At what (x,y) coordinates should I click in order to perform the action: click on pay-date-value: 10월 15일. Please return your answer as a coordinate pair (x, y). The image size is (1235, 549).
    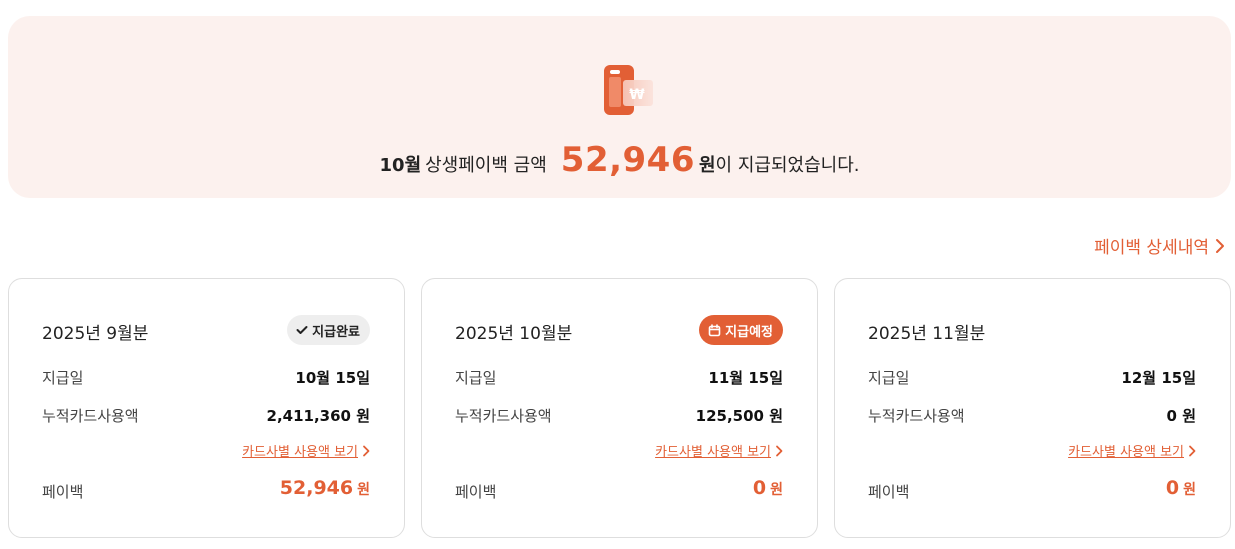
    Looking at the image, I should click on (332, 378).